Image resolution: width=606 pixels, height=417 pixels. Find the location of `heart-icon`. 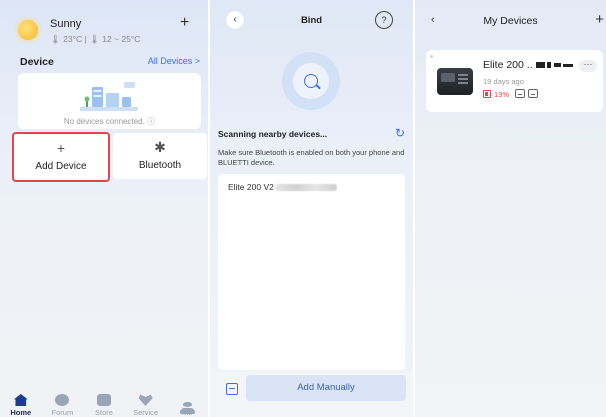

heart-icon is located at coordinates (145, 400).